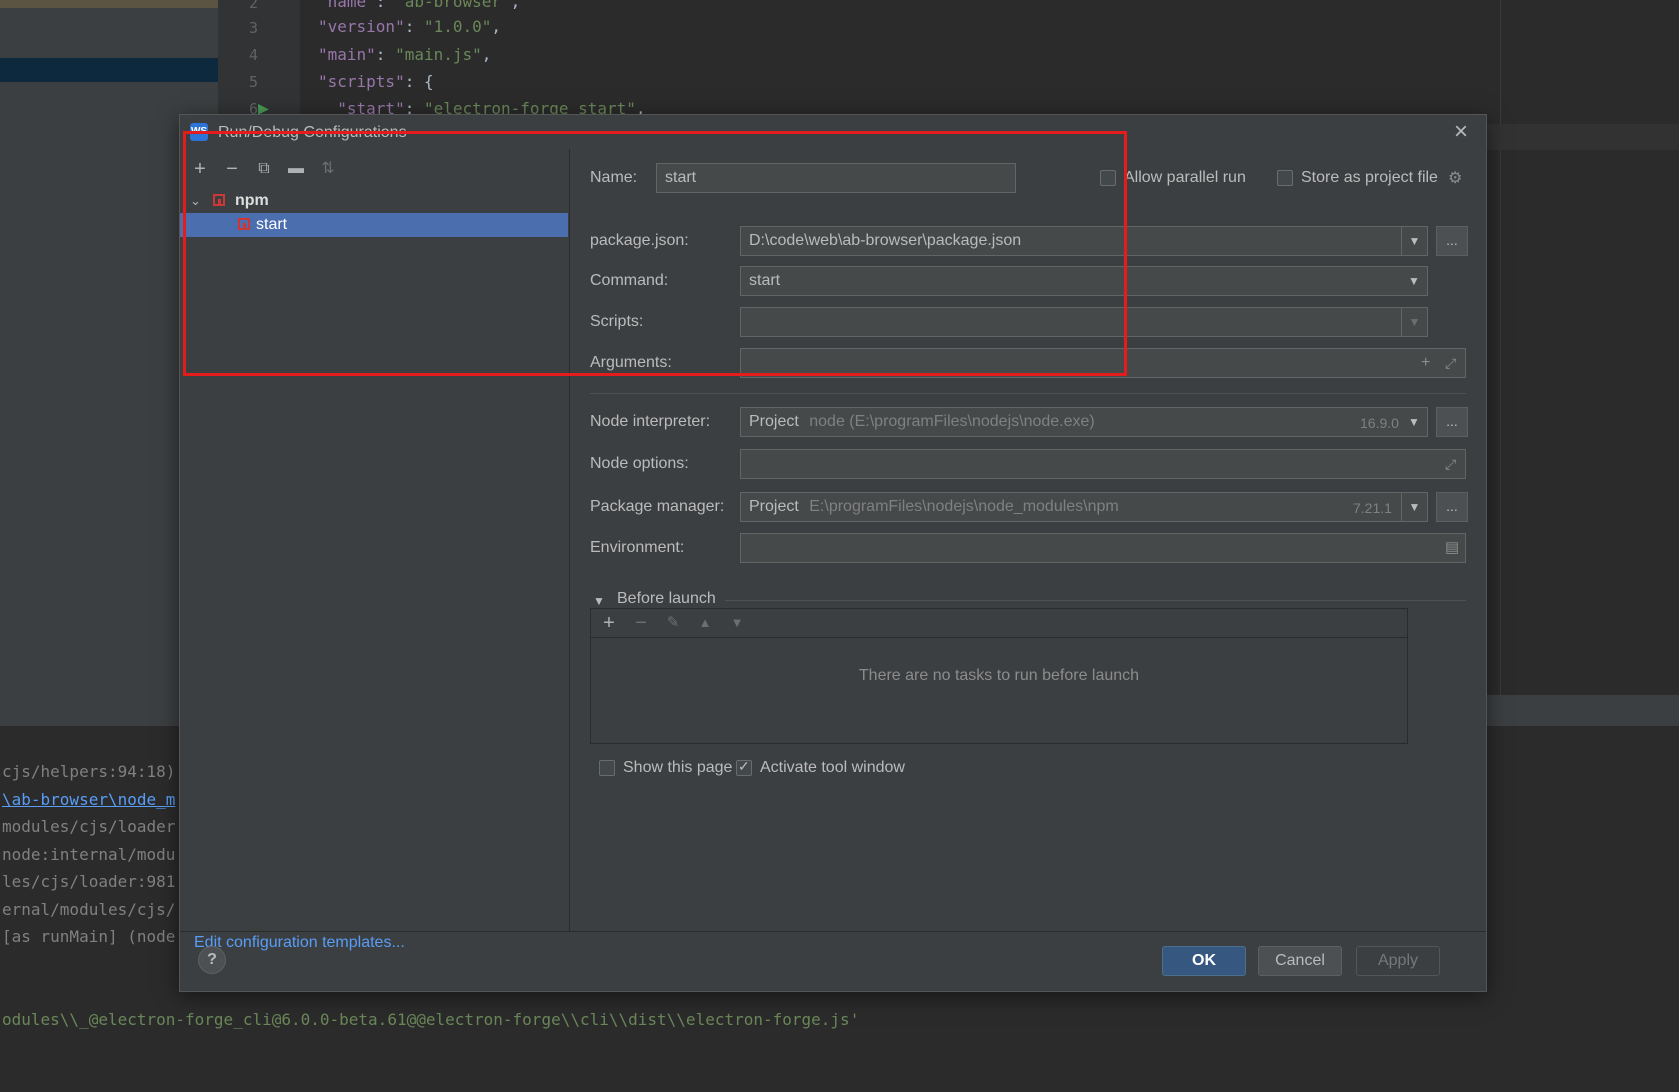 Image resolution: width=1679 pixels, height=1092 pixels. I want to click on store-project-checkbox, so click(1285, 178).